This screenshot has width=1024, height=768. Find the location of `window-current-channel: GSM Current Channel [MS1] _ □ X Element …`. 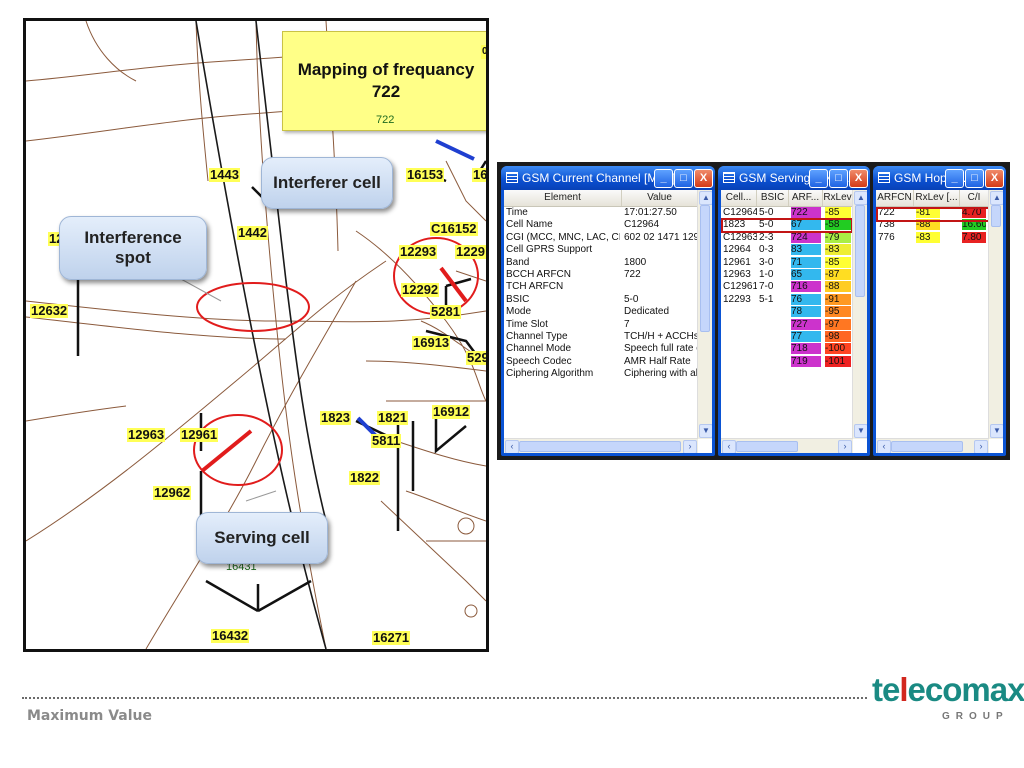

window-current-channel: GSM Current Channel [MS1] _ □ X Element … is located at coordinates (608, 311).